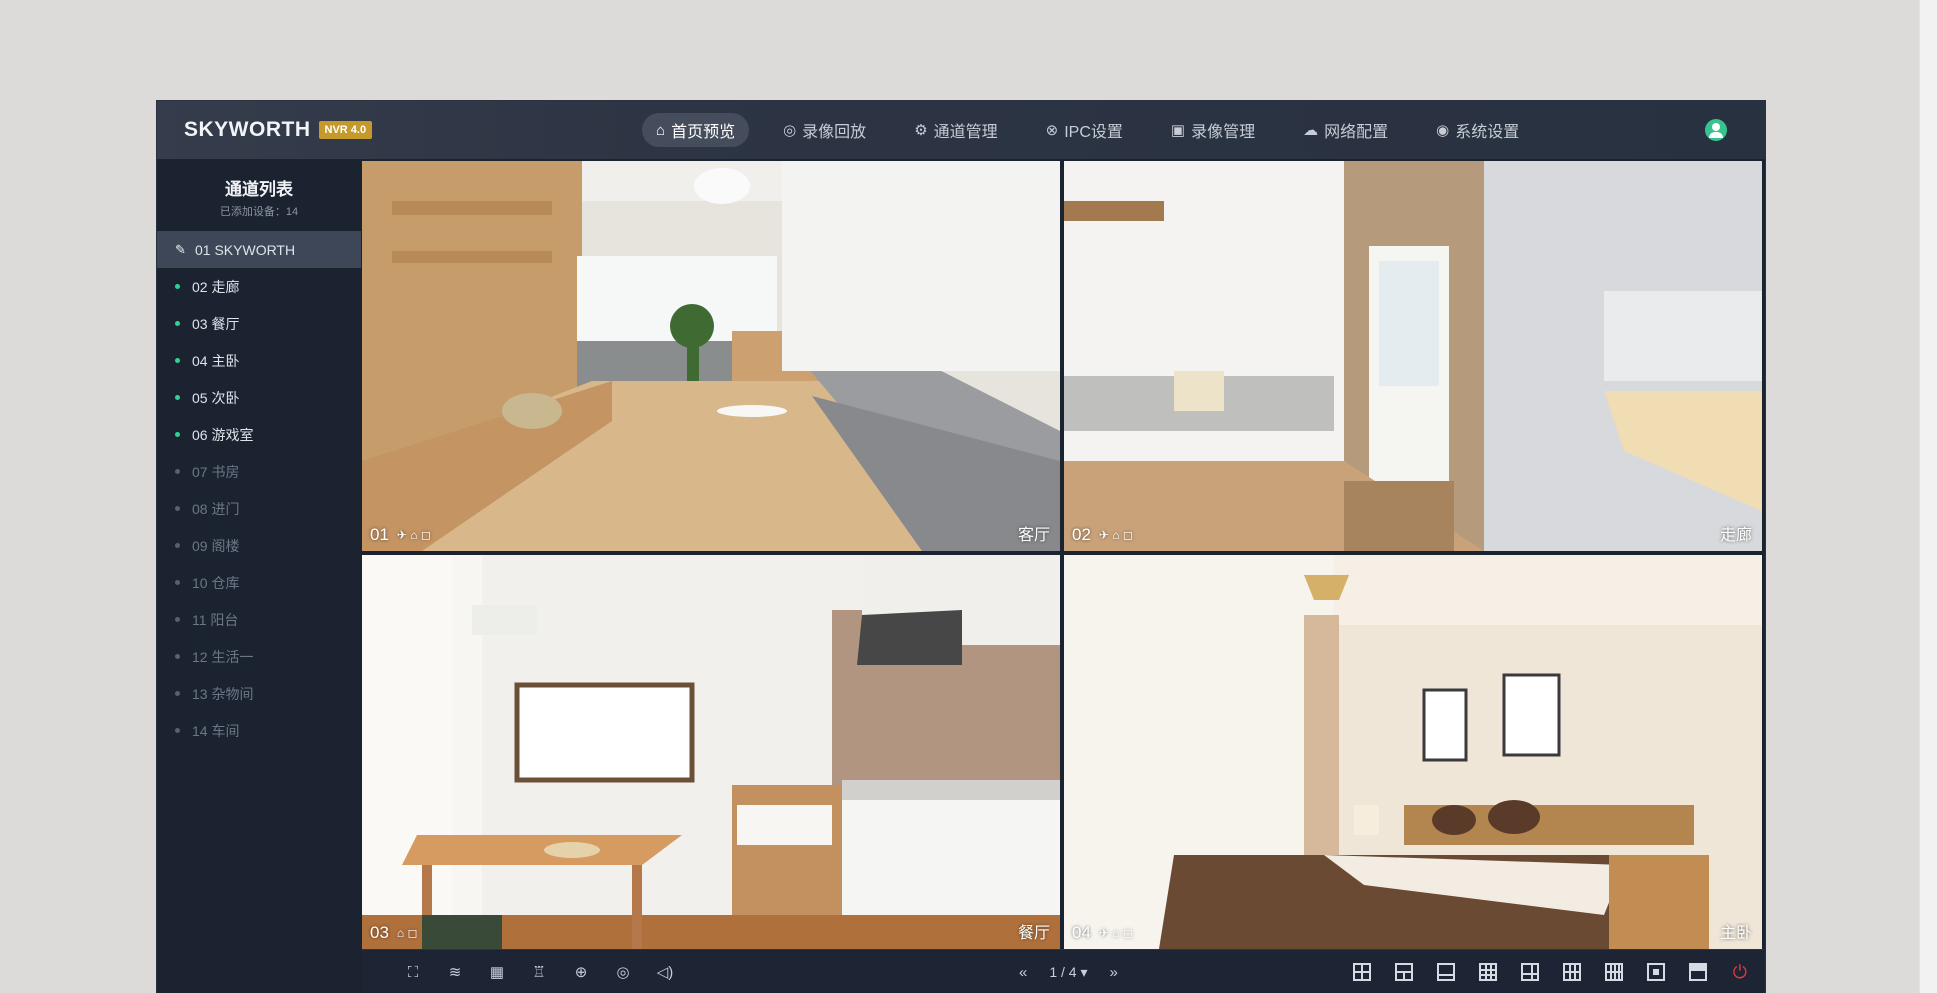 The height and width of the screenshot is (993, 1937). What do you see at coordinates (259, 360) in the screenshot?
I see `channel-item: 04 主卧` at bounding box center [259, 360].